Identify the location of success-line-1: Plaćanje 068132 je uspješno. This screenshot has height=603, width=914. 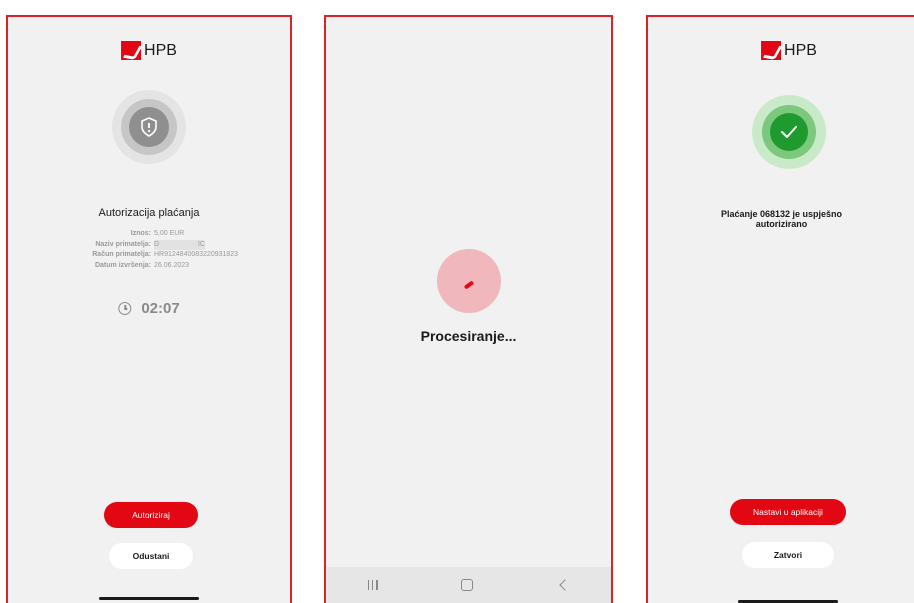
(781, 214).